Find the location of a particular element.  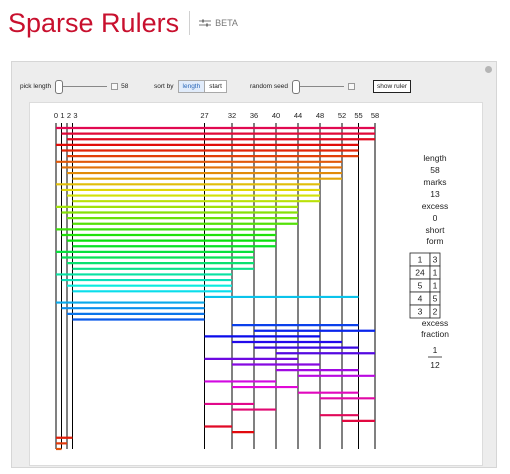

stat-marks-value: 13 is located at coordinates (435, 194).